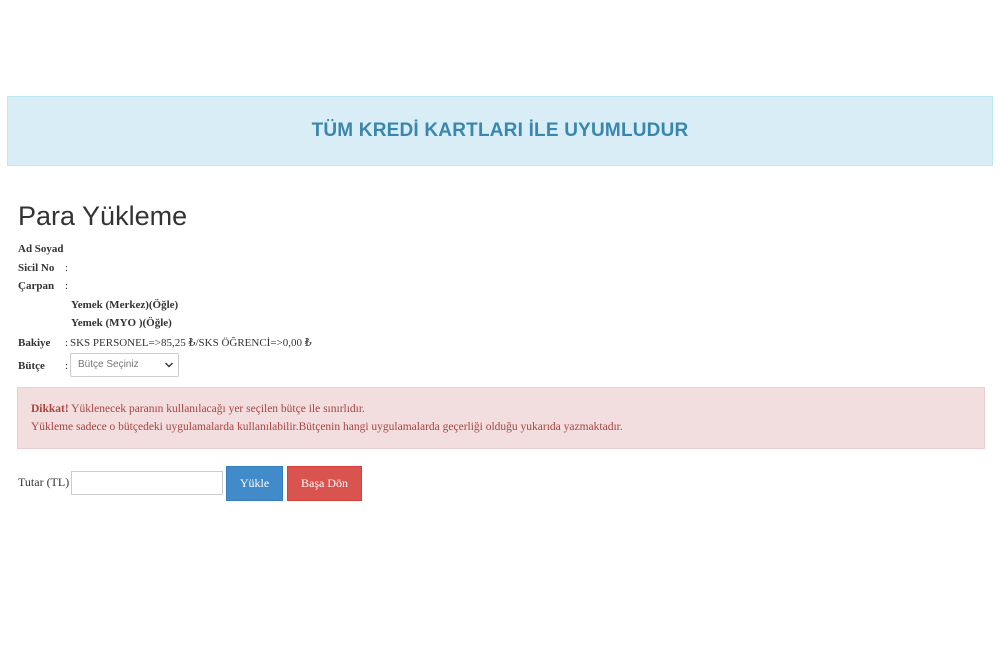 The width and height of the screenshot is (1000, 666). I want to click on budget-select: Bütçe Seçiniz, so click(124, 365).